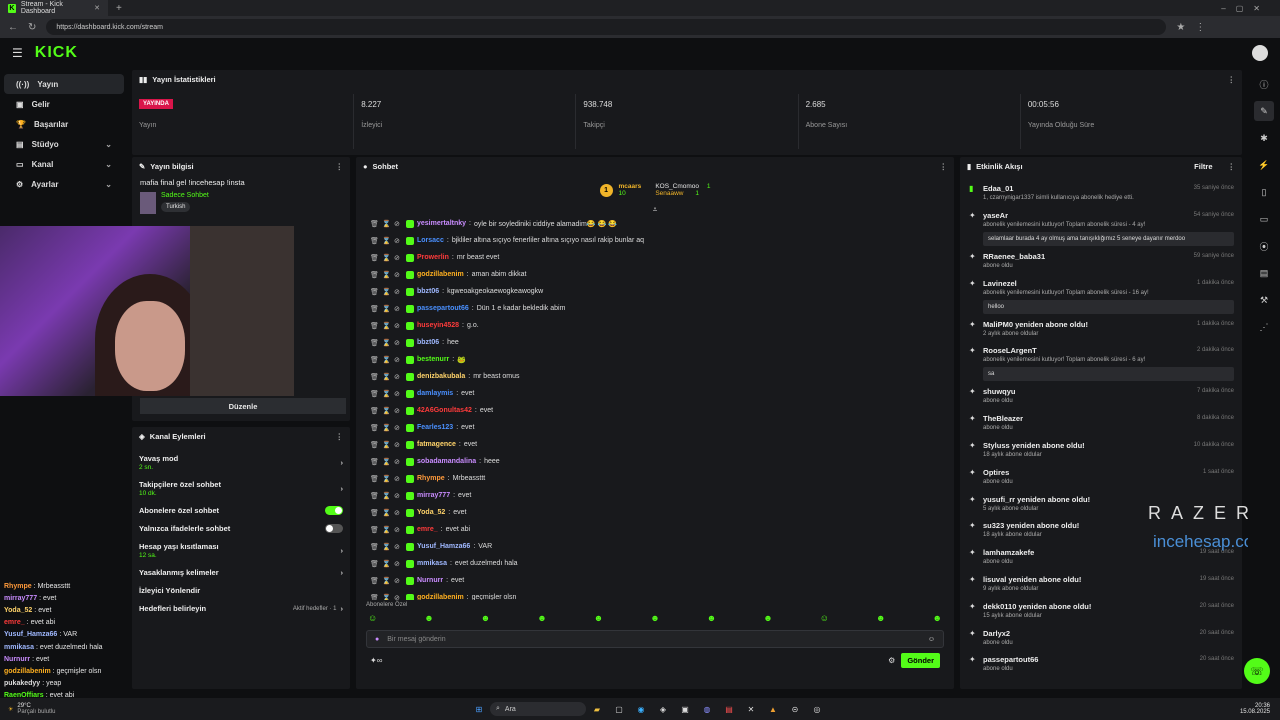 The height and width of the screenshot is (720, 1280). Describe the element at coordinates (641, 709) in the screenshot. I see `edge-icon: ◉` at that location.